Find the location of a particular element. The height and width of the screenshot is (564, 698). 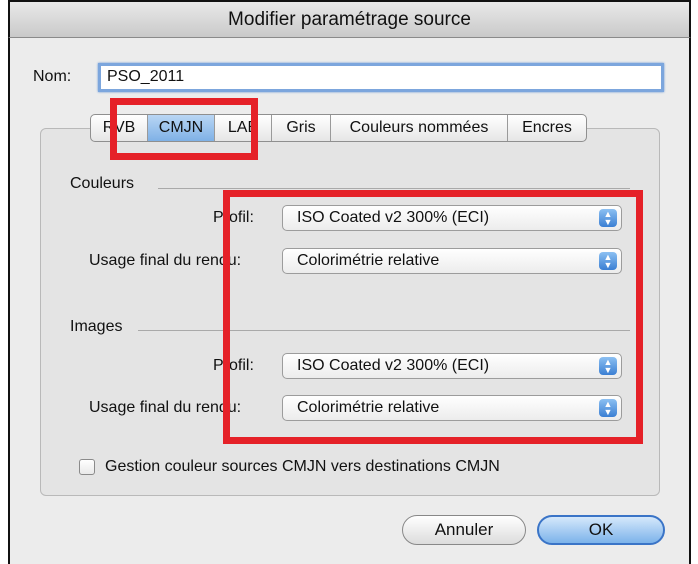

name-label: Nom: is located at coordinates (52, 76).